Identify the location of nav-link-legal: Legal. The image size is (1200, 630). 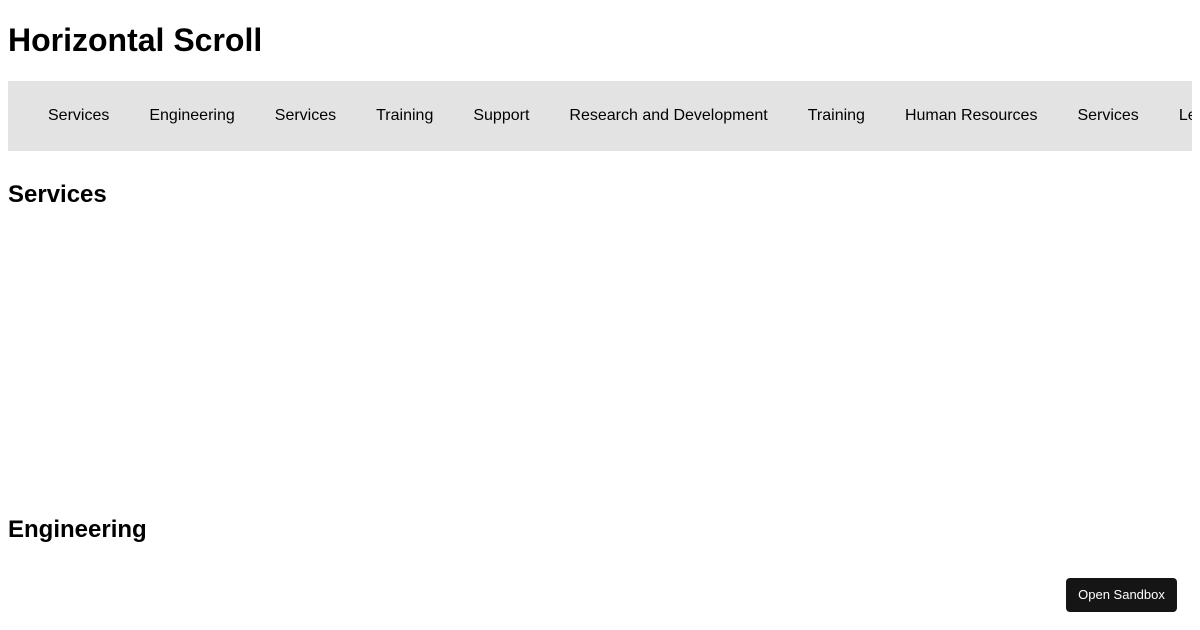
(1175, 116).